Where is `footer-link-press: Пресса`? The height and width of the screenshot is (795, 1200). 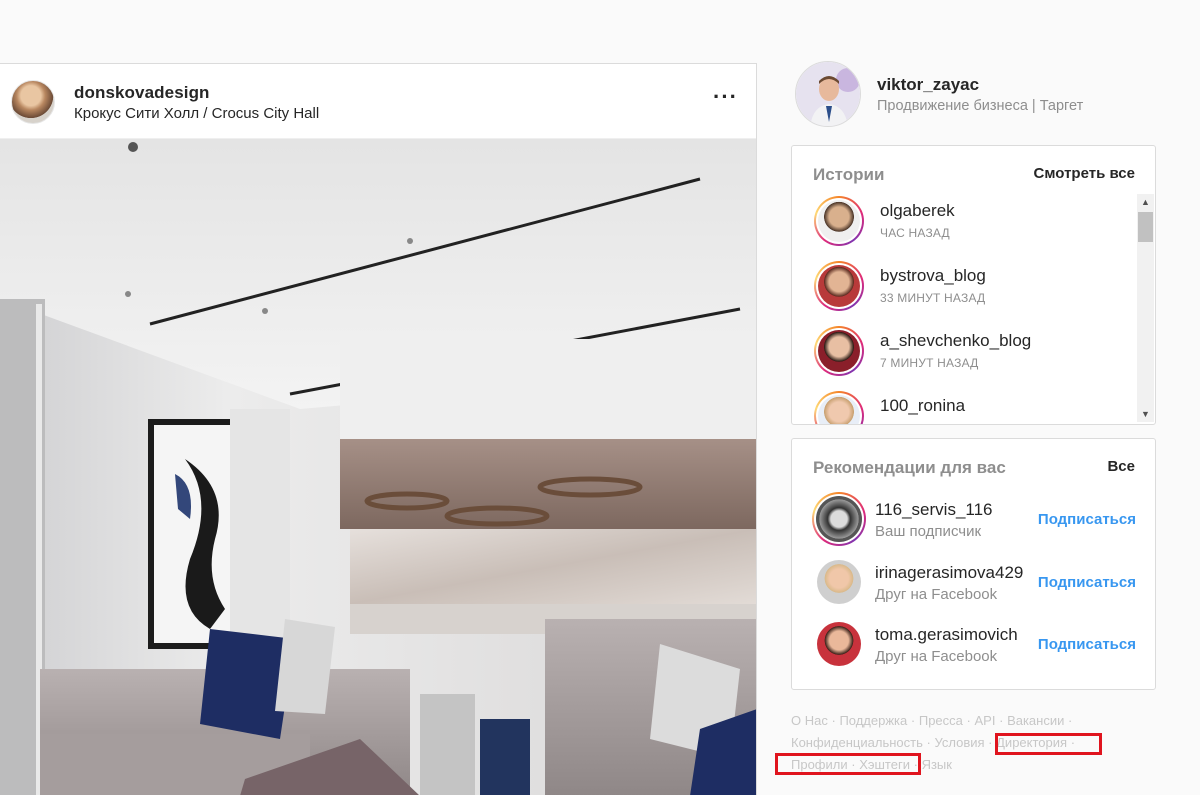 footer-link-press: Пресса is located at coordinates (941, 720).